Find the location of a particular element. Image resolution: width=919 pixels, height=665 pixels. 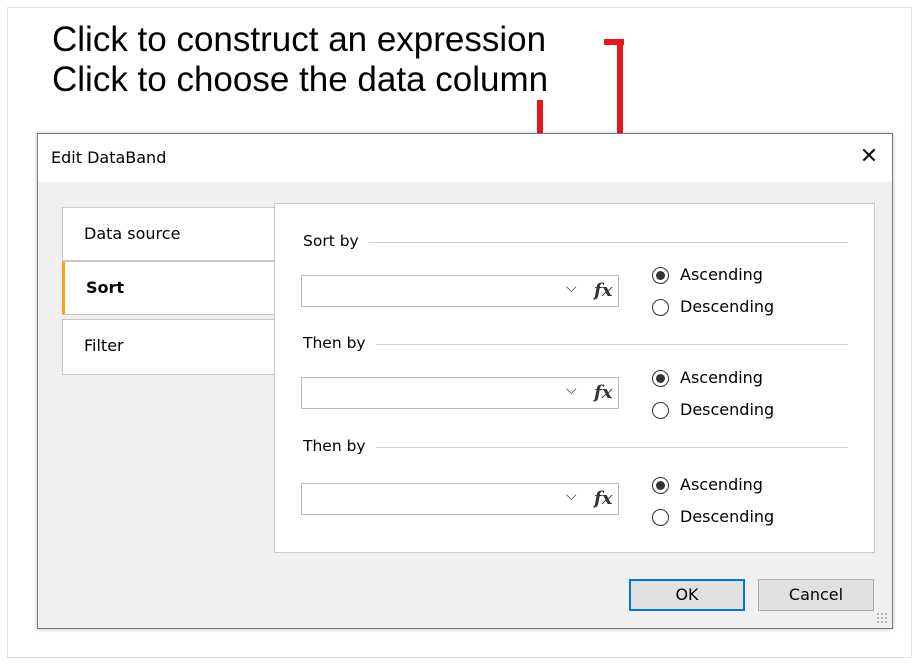

cancel-button: Cancel is located at coordinates (816, 595).